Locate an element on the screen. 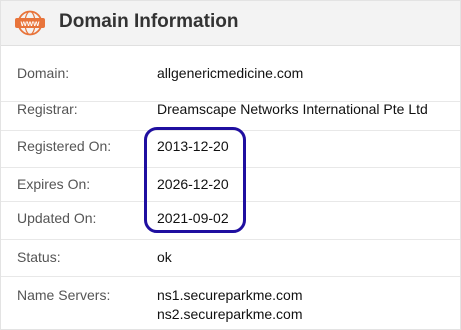 The height and width of the screenshot is (330, 461). row-status: Status: ok is located at coordinates (230, 258).